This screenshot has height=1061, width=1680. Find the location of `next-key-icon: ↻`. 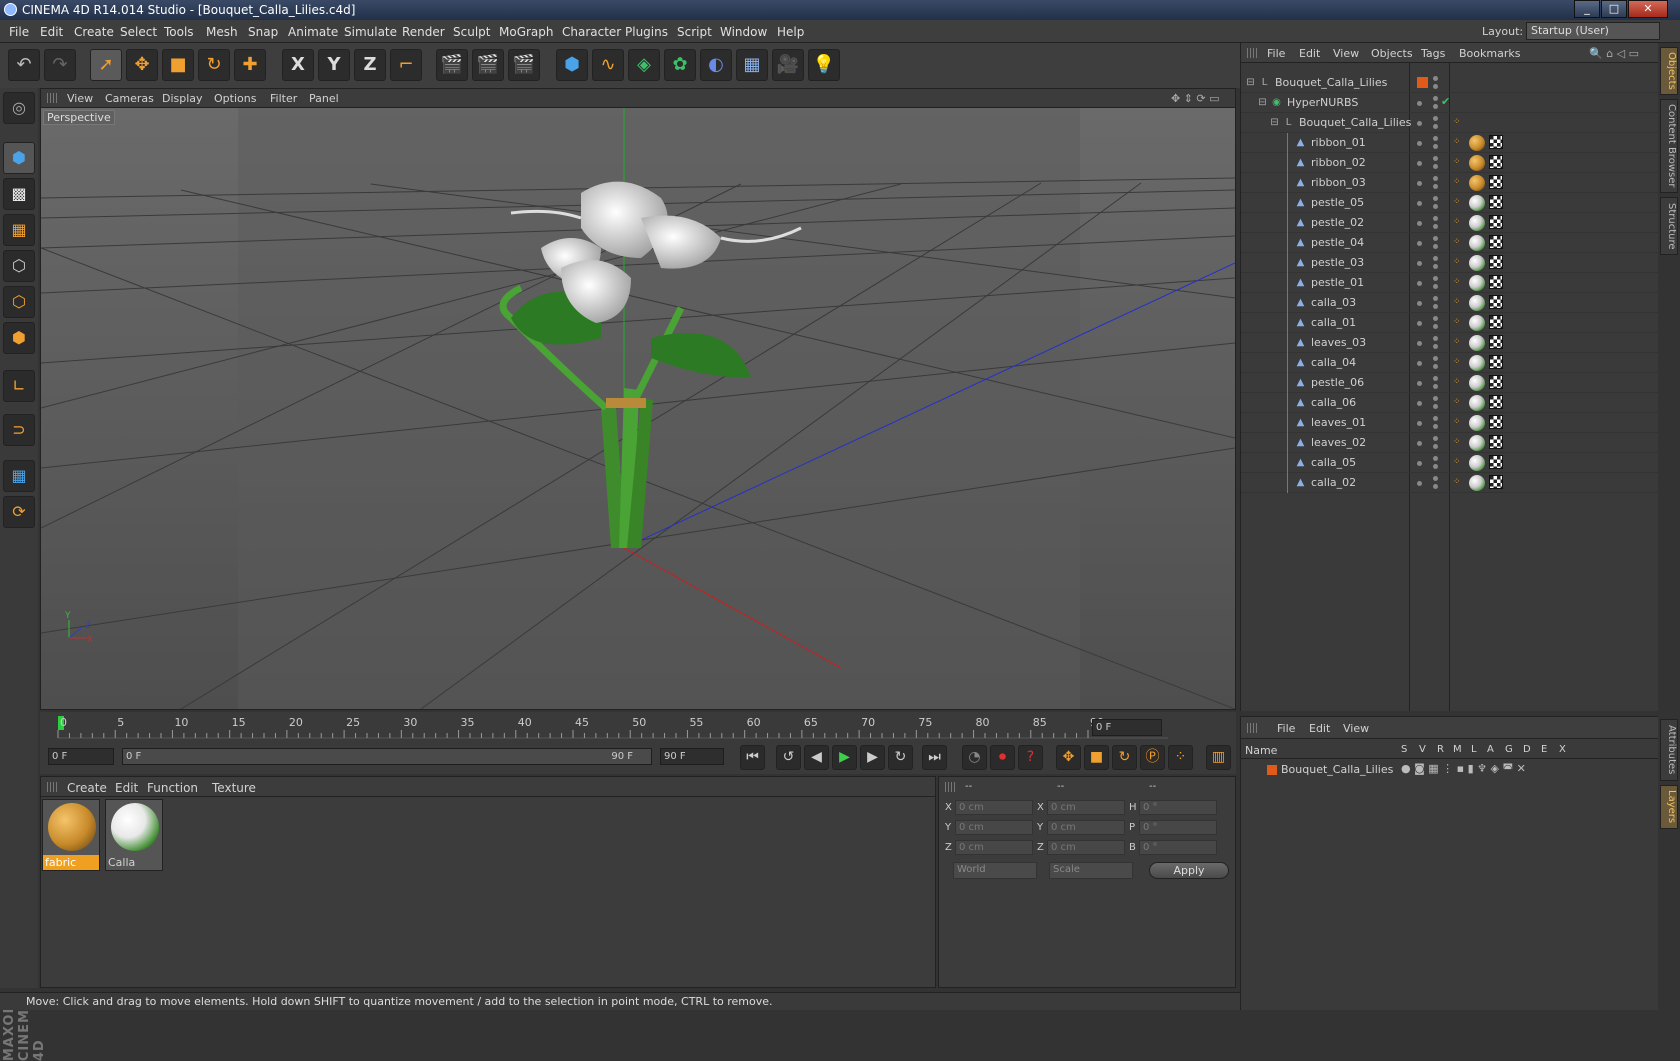

next-key-icon: ↻ is located at coordinates (900, 757).